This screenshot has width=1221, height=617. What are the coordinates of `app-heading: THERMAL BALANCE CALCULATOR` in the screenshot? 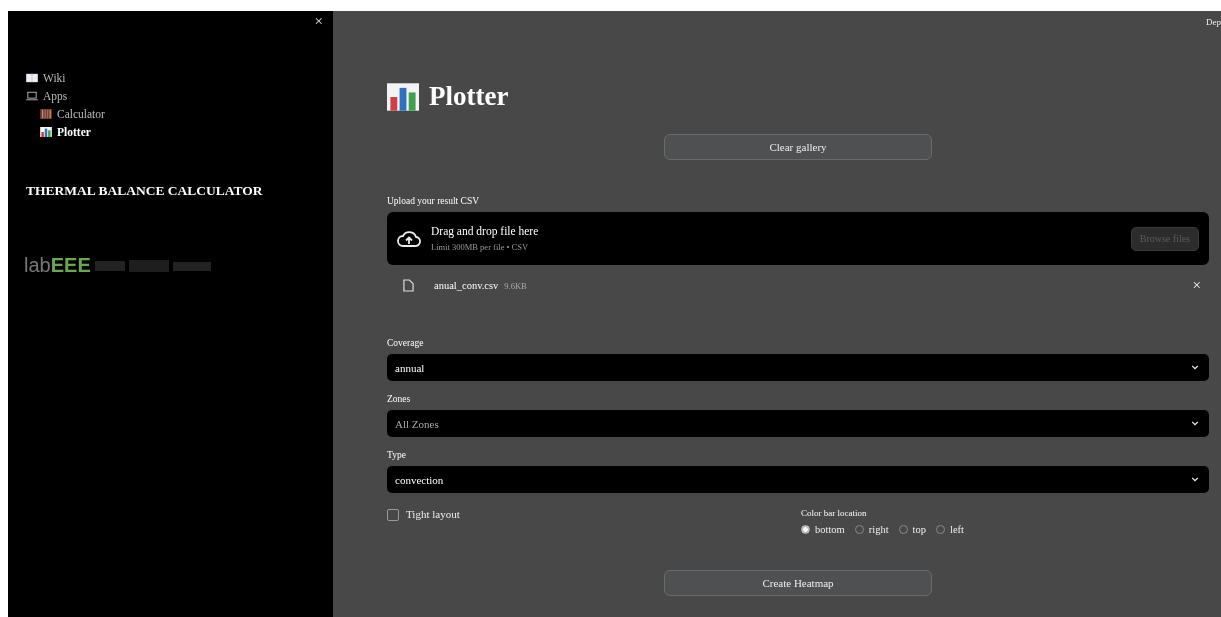 It's located at (144, 191).